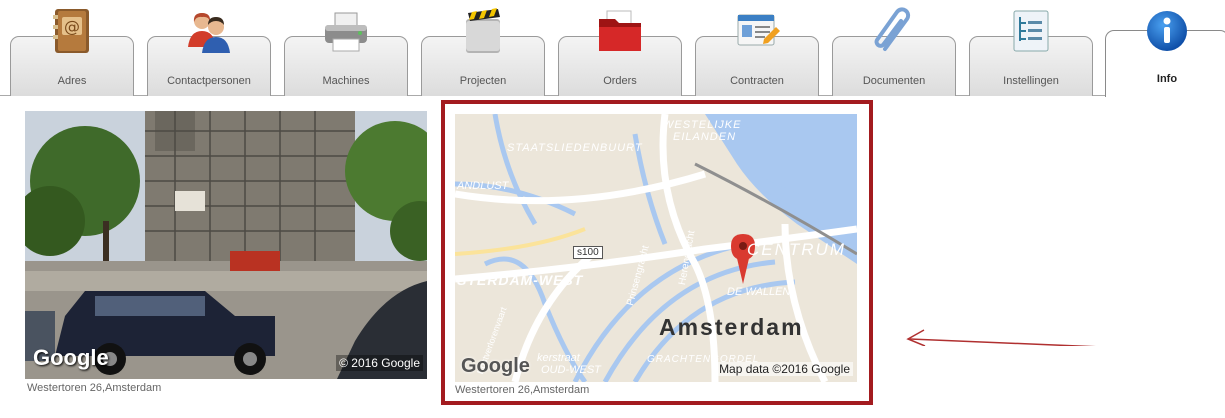 The width and height of the screenshot is (1225, 418). I want to click on contact-persons-icon, so click(209, 33).